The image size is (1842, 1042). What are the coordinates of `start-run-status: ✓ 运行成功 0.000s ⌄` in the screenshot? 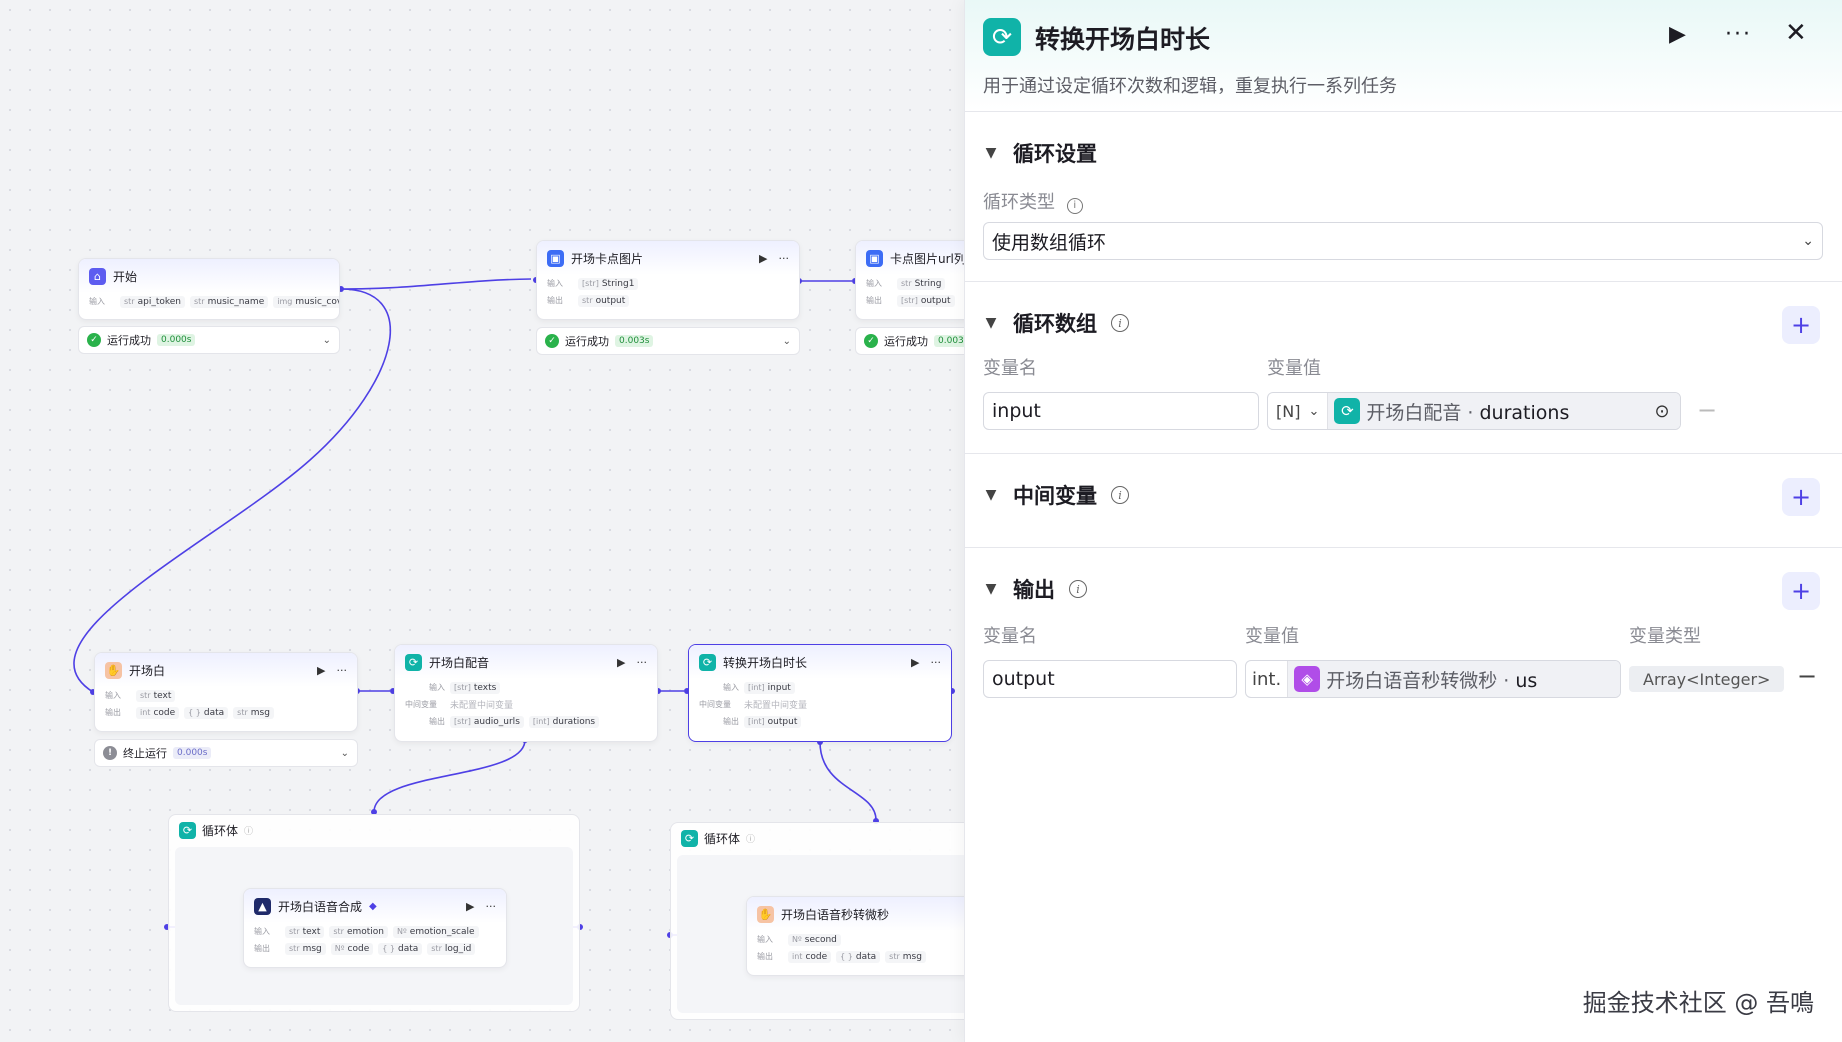 It's located at (209, 340).